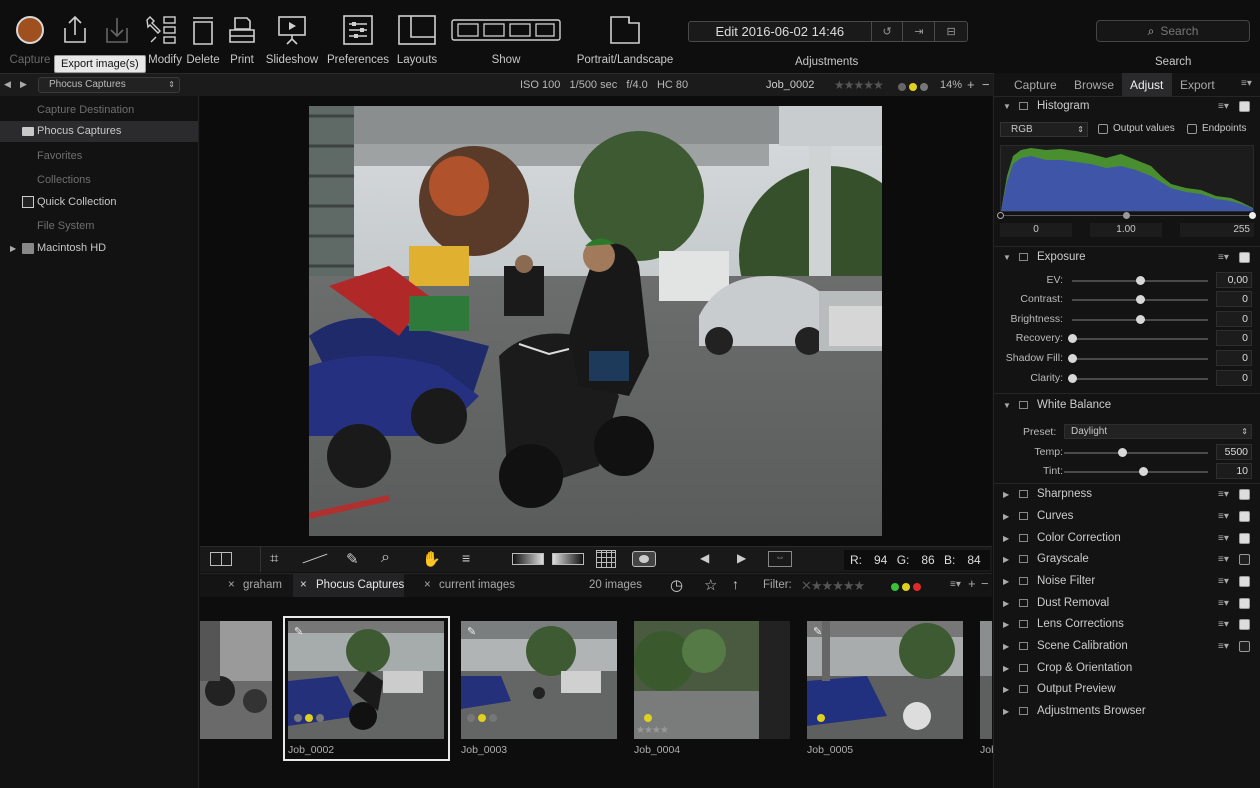 The height and width of the screenshot is (788, 1260). Describe the element at coordinates (117, 30) in the screenshot. I see `import-button` at that location.